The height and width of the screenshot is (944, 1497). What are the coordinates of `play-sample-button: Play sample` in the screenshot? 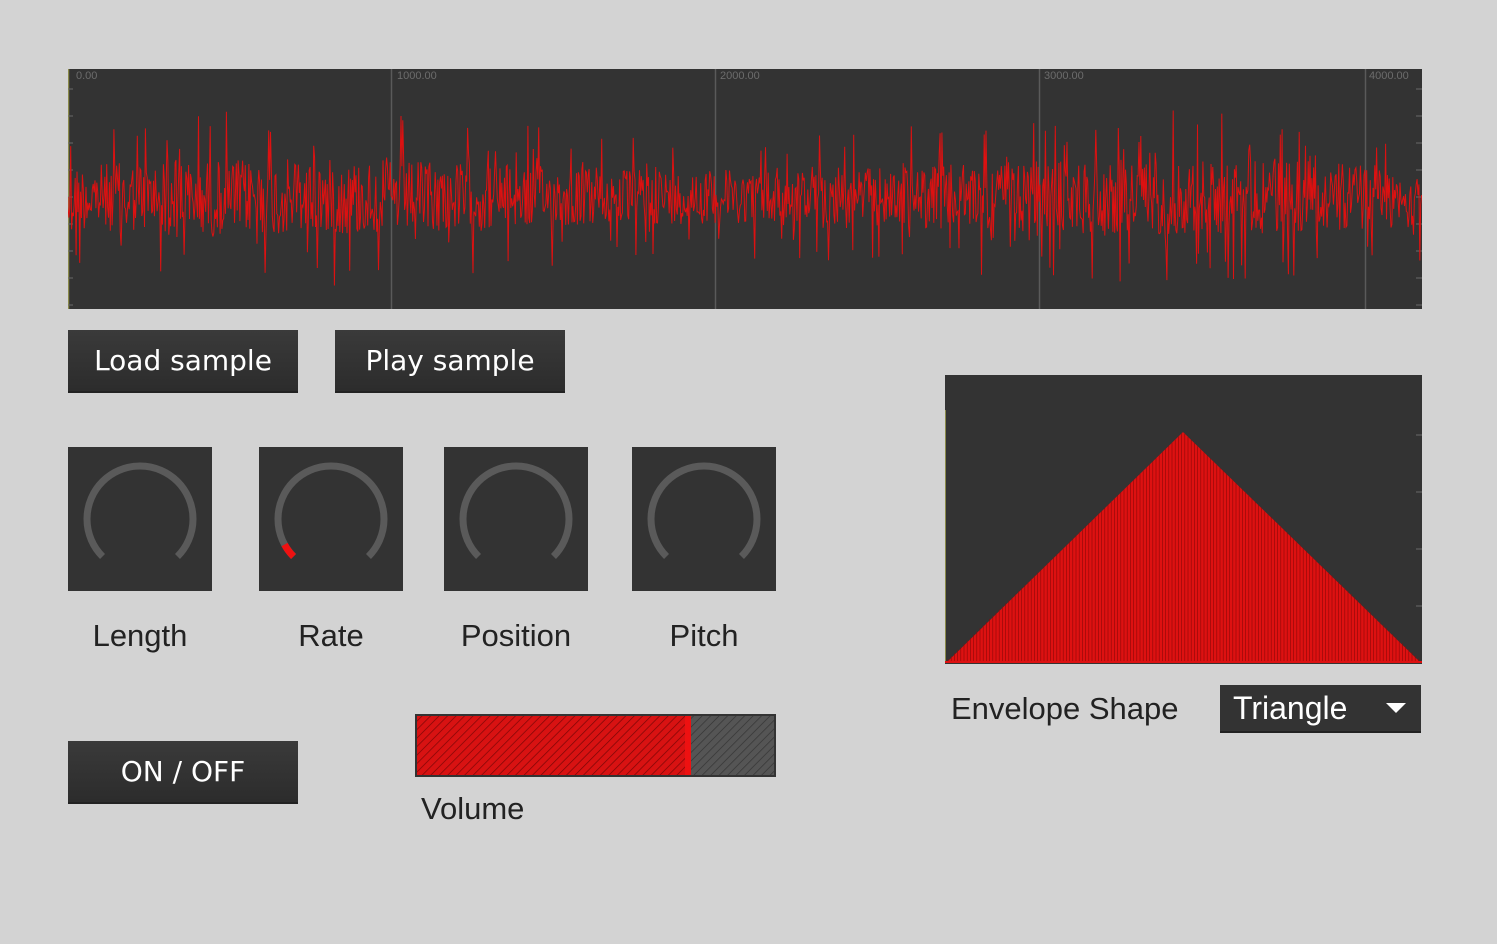 It's located at (450, 361).